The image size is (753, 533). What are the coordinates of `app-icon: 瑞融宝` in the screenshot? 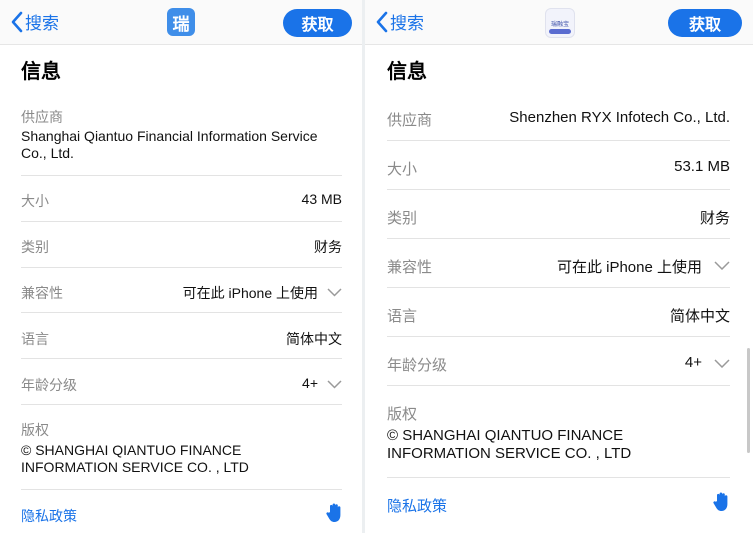 It's located at (560, 23).